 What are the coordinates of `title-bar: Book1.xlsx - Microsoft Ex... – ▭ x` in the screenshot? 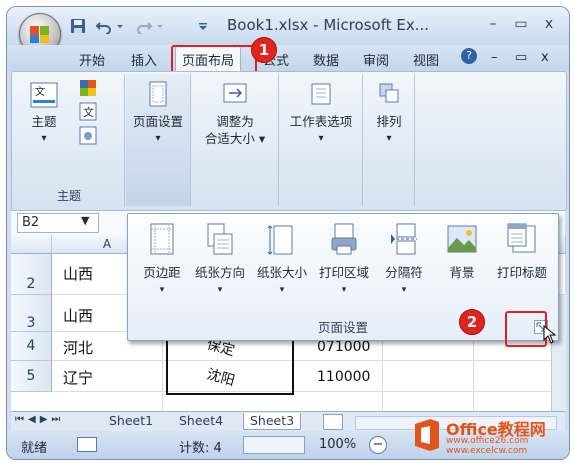 It's located at (288, 31).